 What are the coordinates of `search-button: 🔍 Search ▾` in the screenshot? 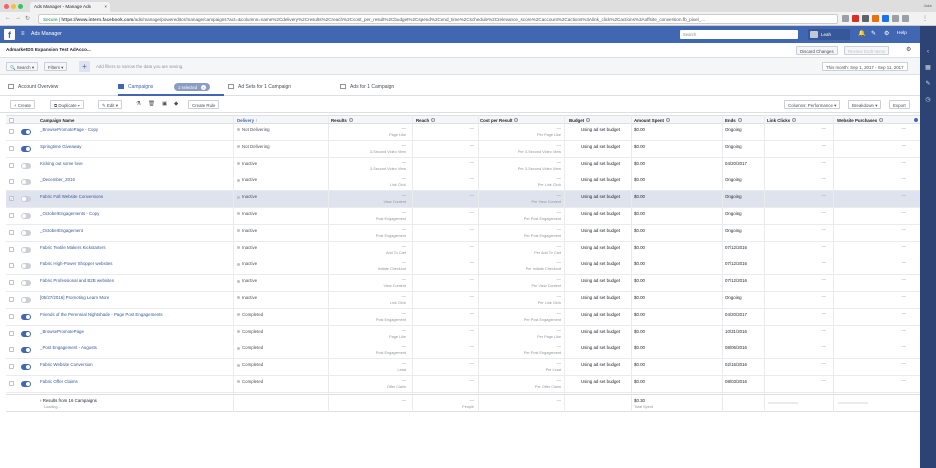 It's located at (22, 66).